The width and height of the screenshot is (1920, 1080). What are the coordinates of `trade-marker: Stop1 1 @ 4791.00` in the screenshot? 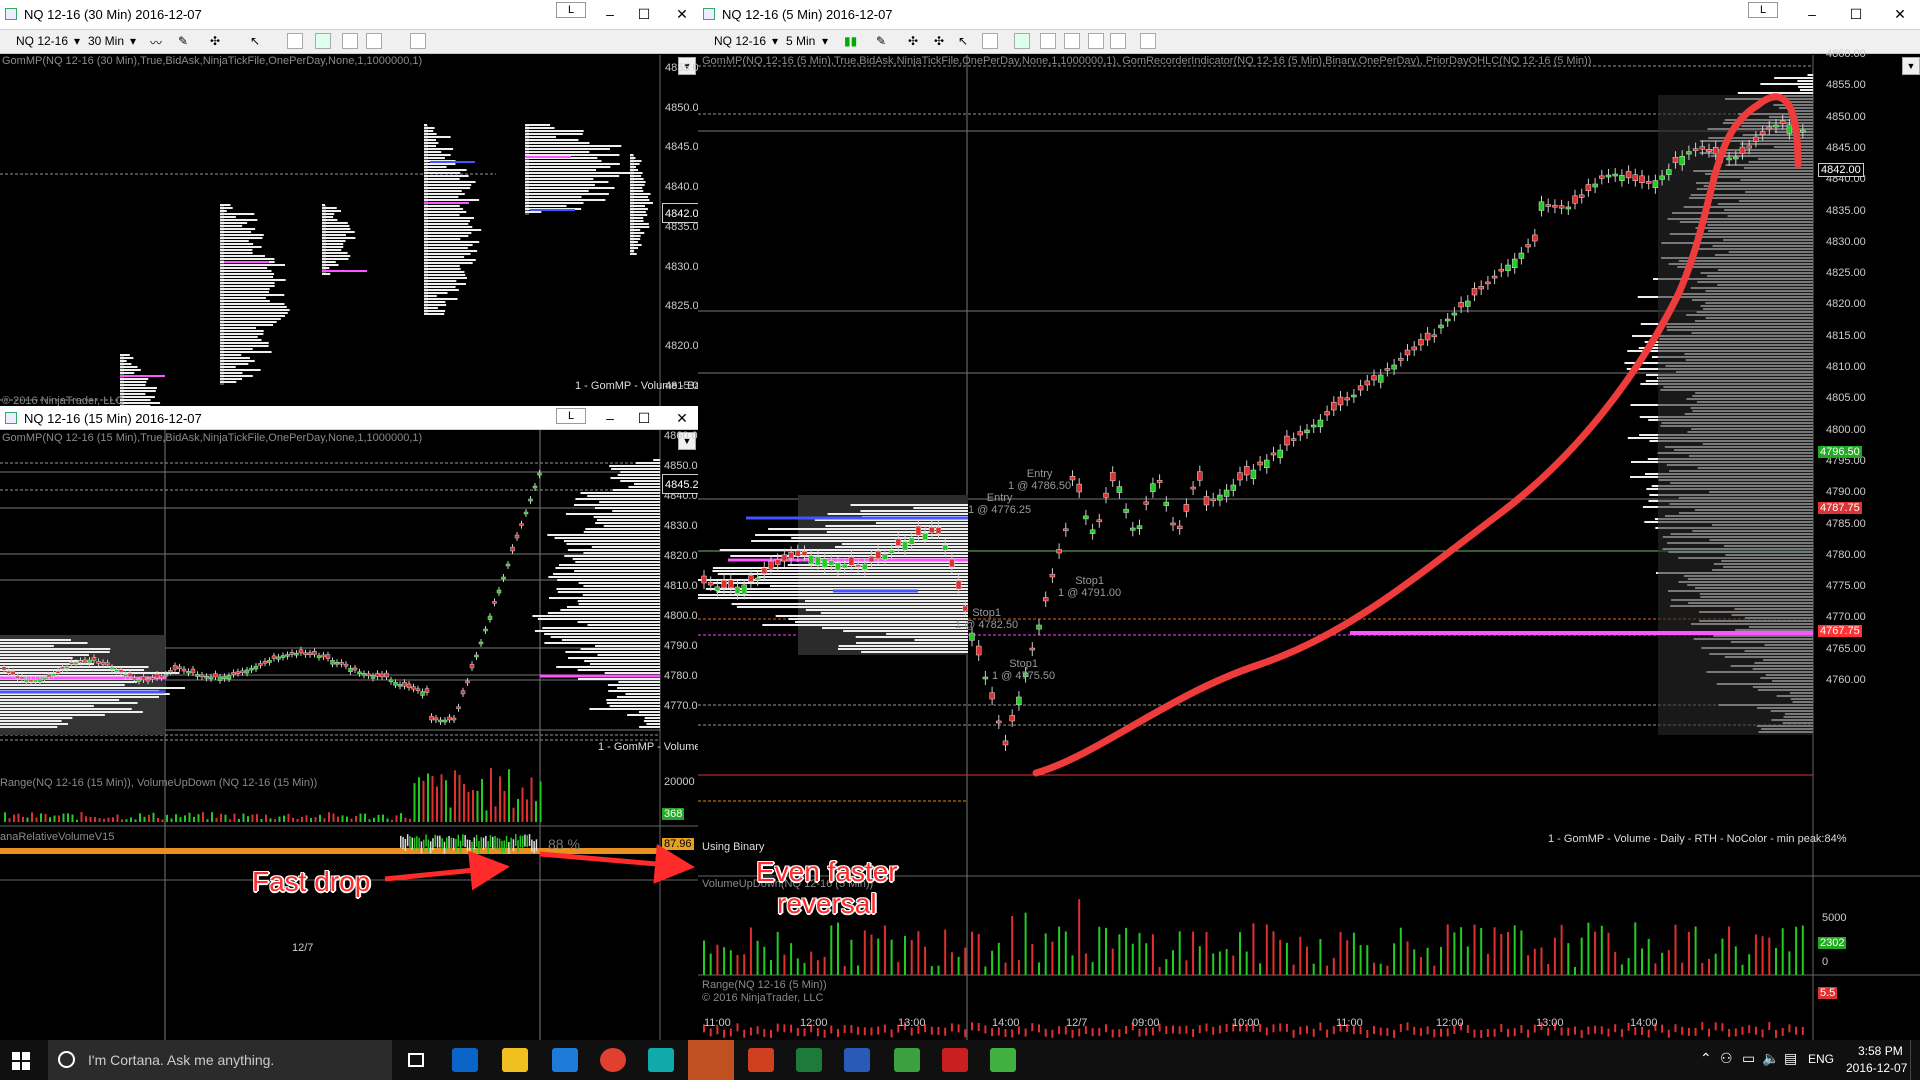 It's located at (1089, 587).